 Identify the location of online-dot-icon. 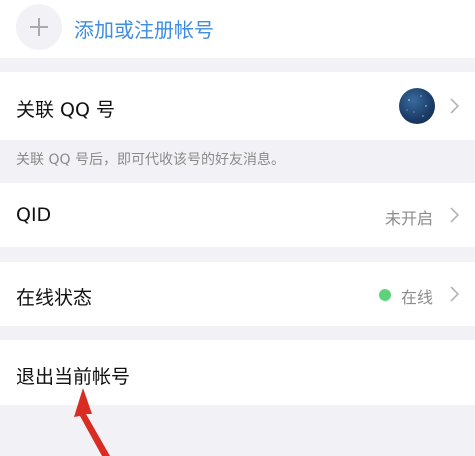
(385, 295).